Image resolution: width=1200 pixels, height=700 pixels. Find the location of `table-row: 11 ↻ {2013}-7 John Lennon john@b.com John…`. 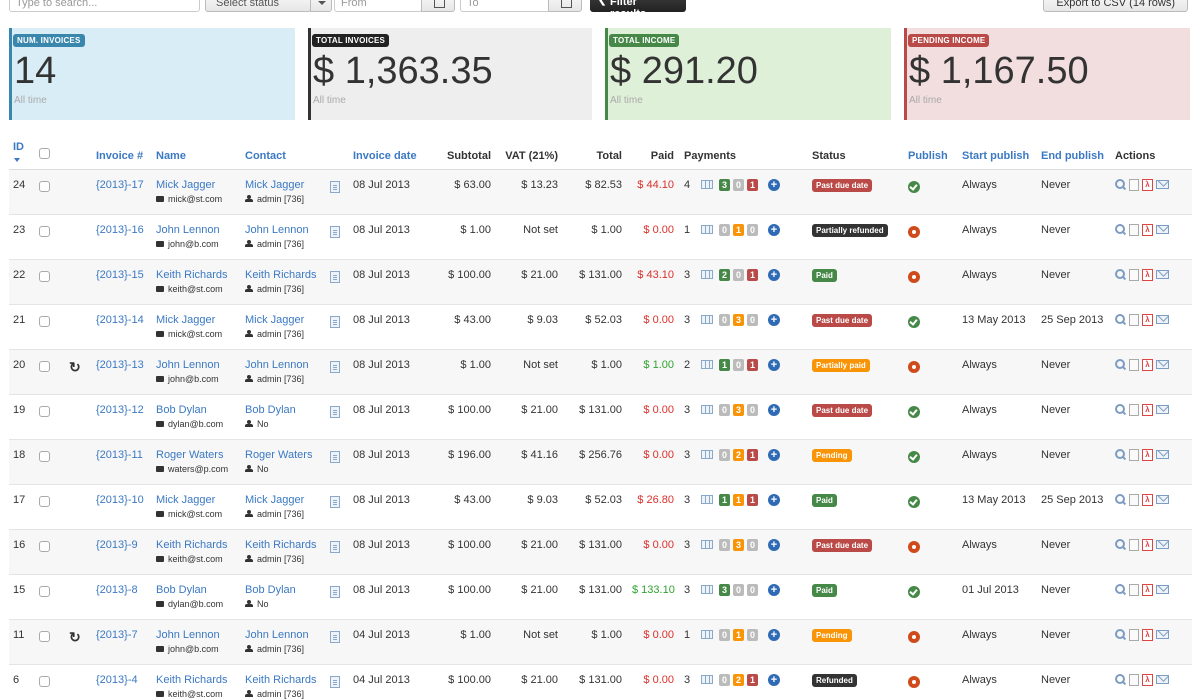

table-row: 11 ↻ {2013}-7 John Lennon john@b.com John… is located at coordinates (600, 641).